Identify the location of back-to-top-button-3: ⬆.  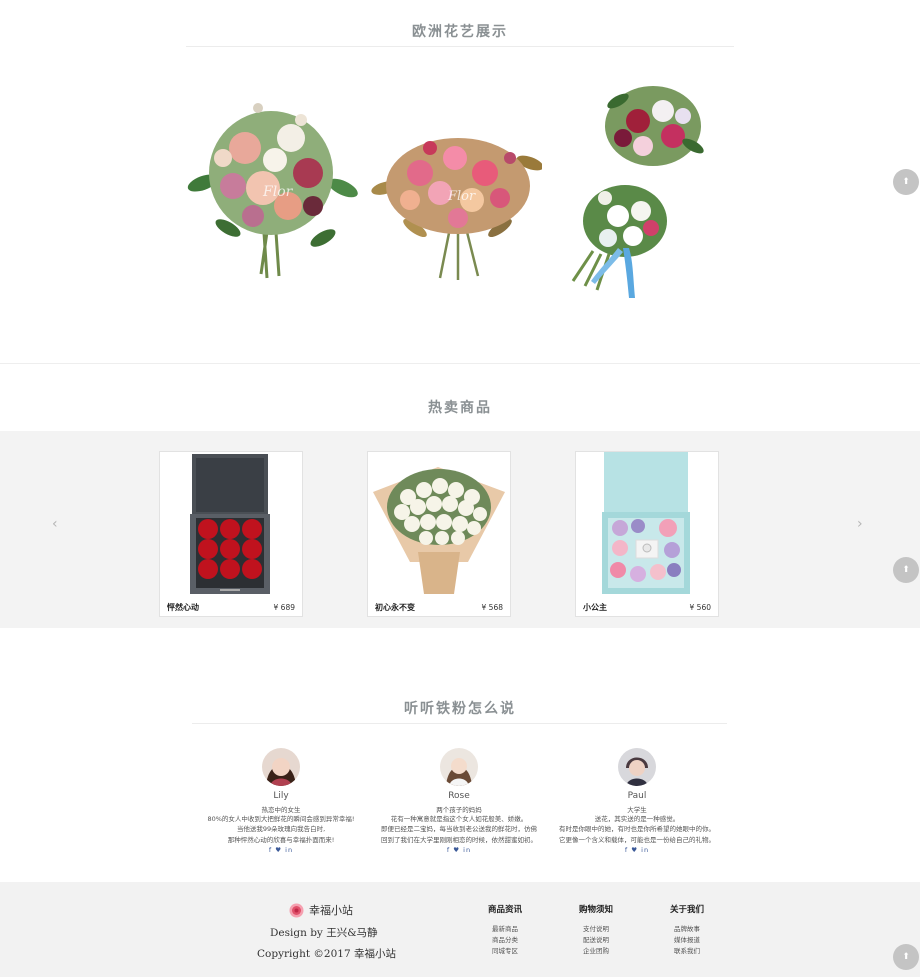
(906, 957).